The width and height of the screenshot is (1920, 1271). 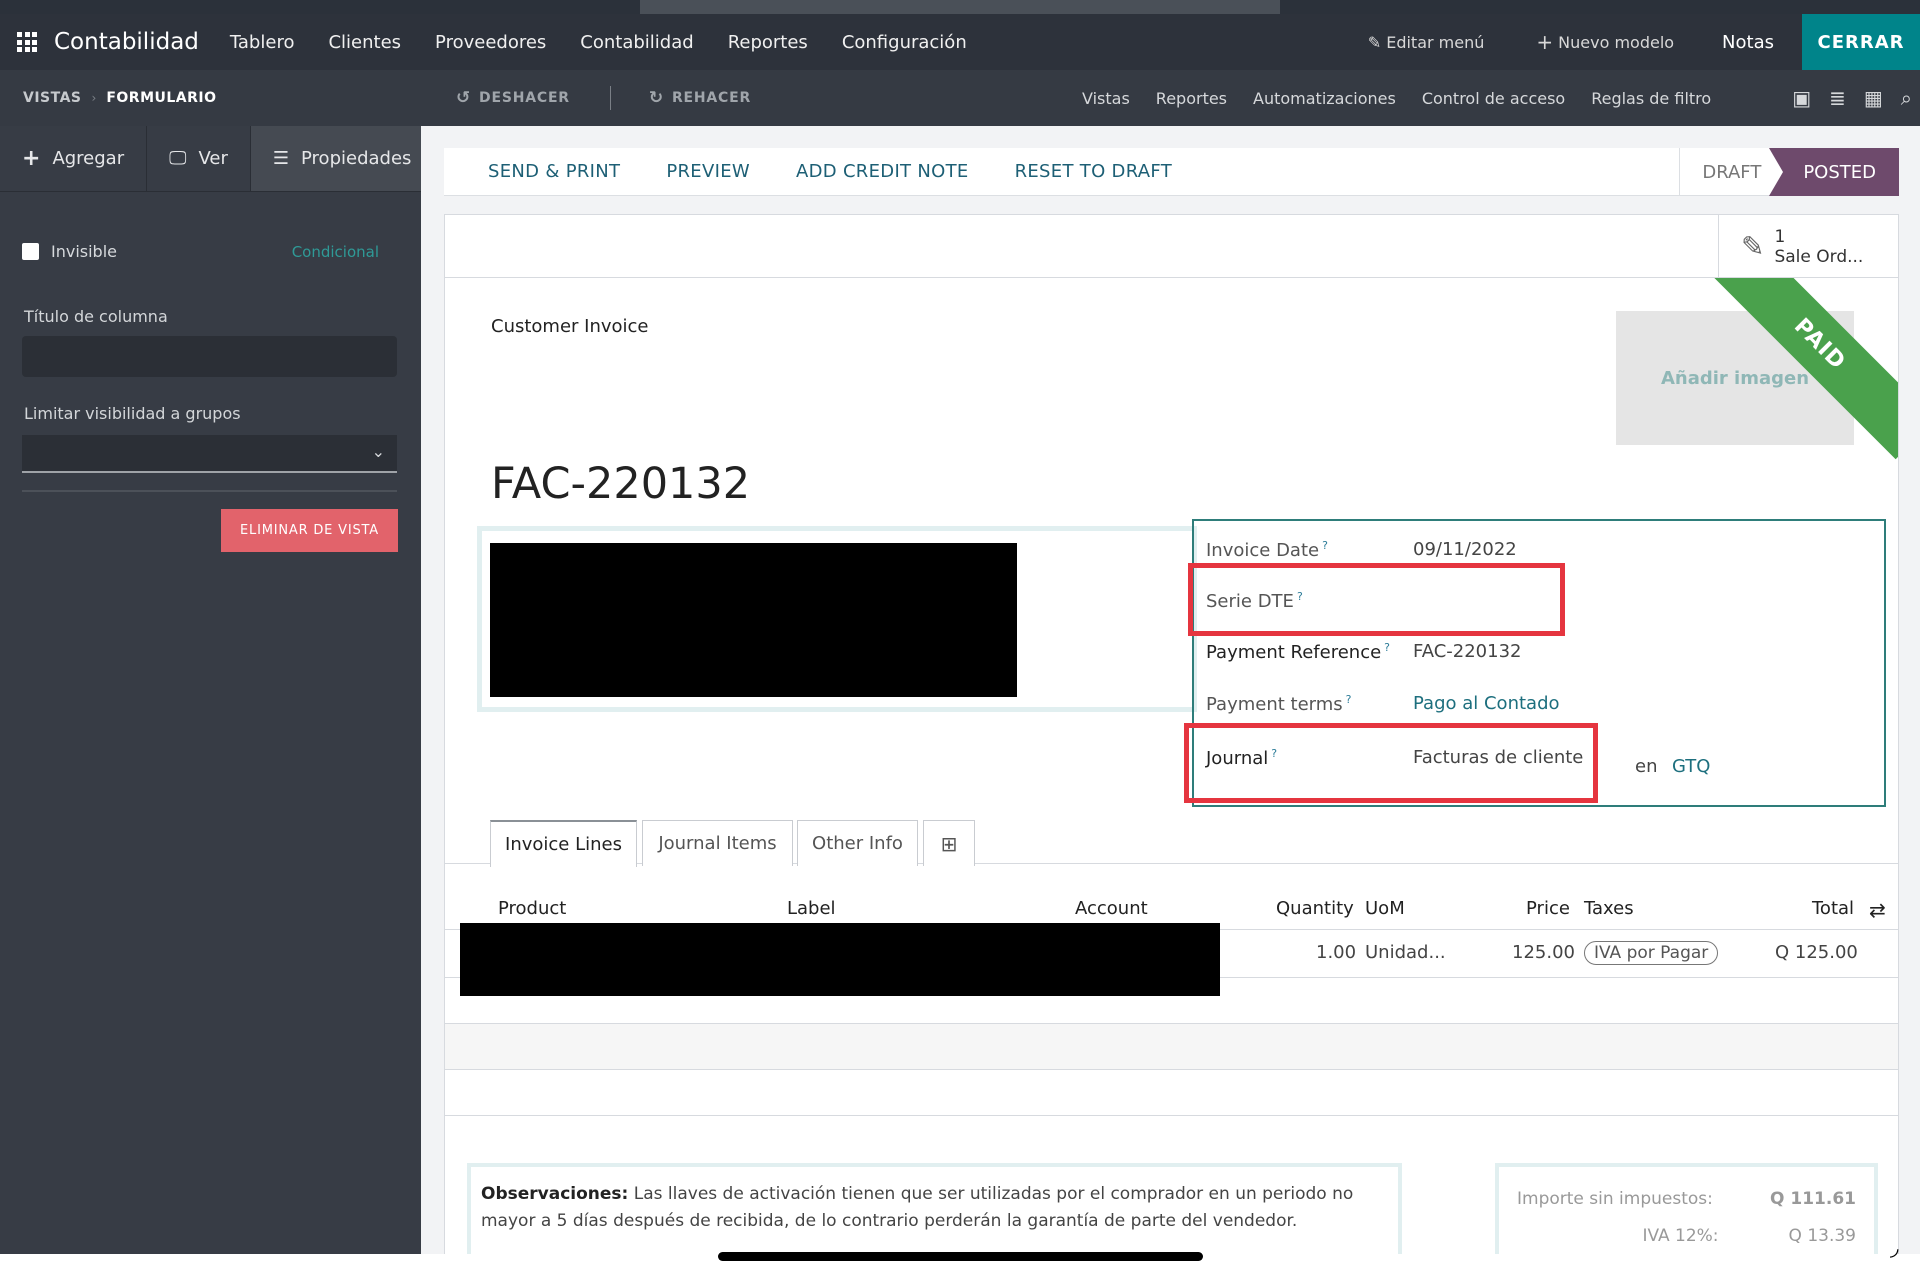 I want to click on col-total: Total, so click(x=1833, y=908).